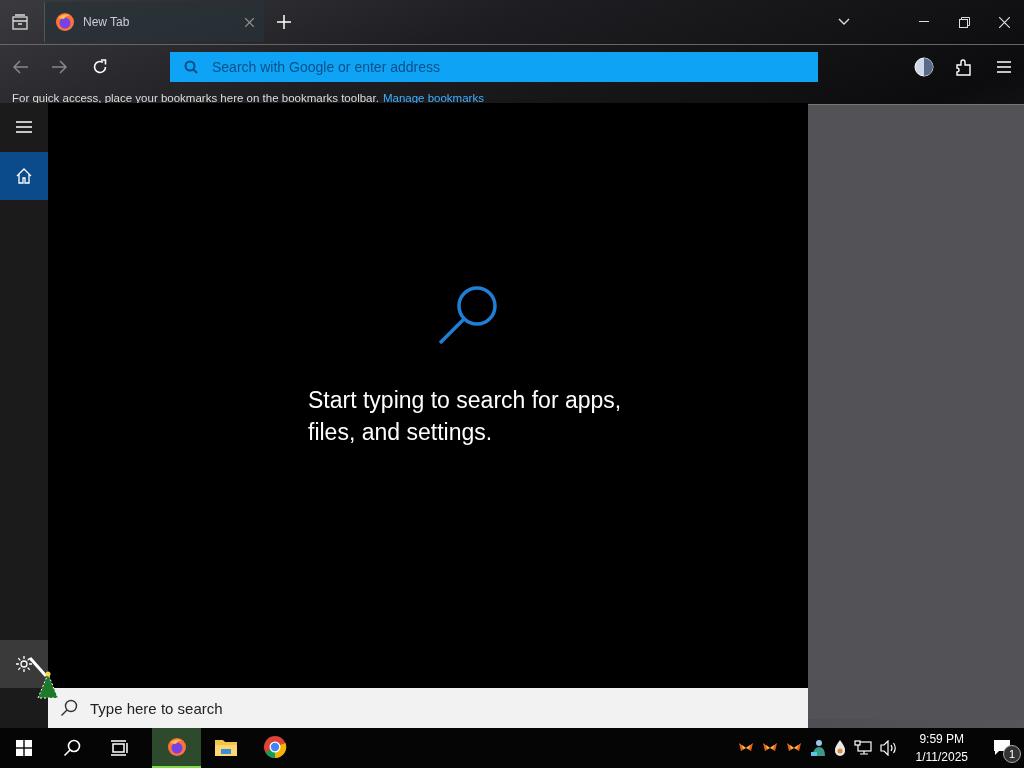 The width and height of the screenshot is (1024, 768). I want to click on person-icon, so click(817, 748).